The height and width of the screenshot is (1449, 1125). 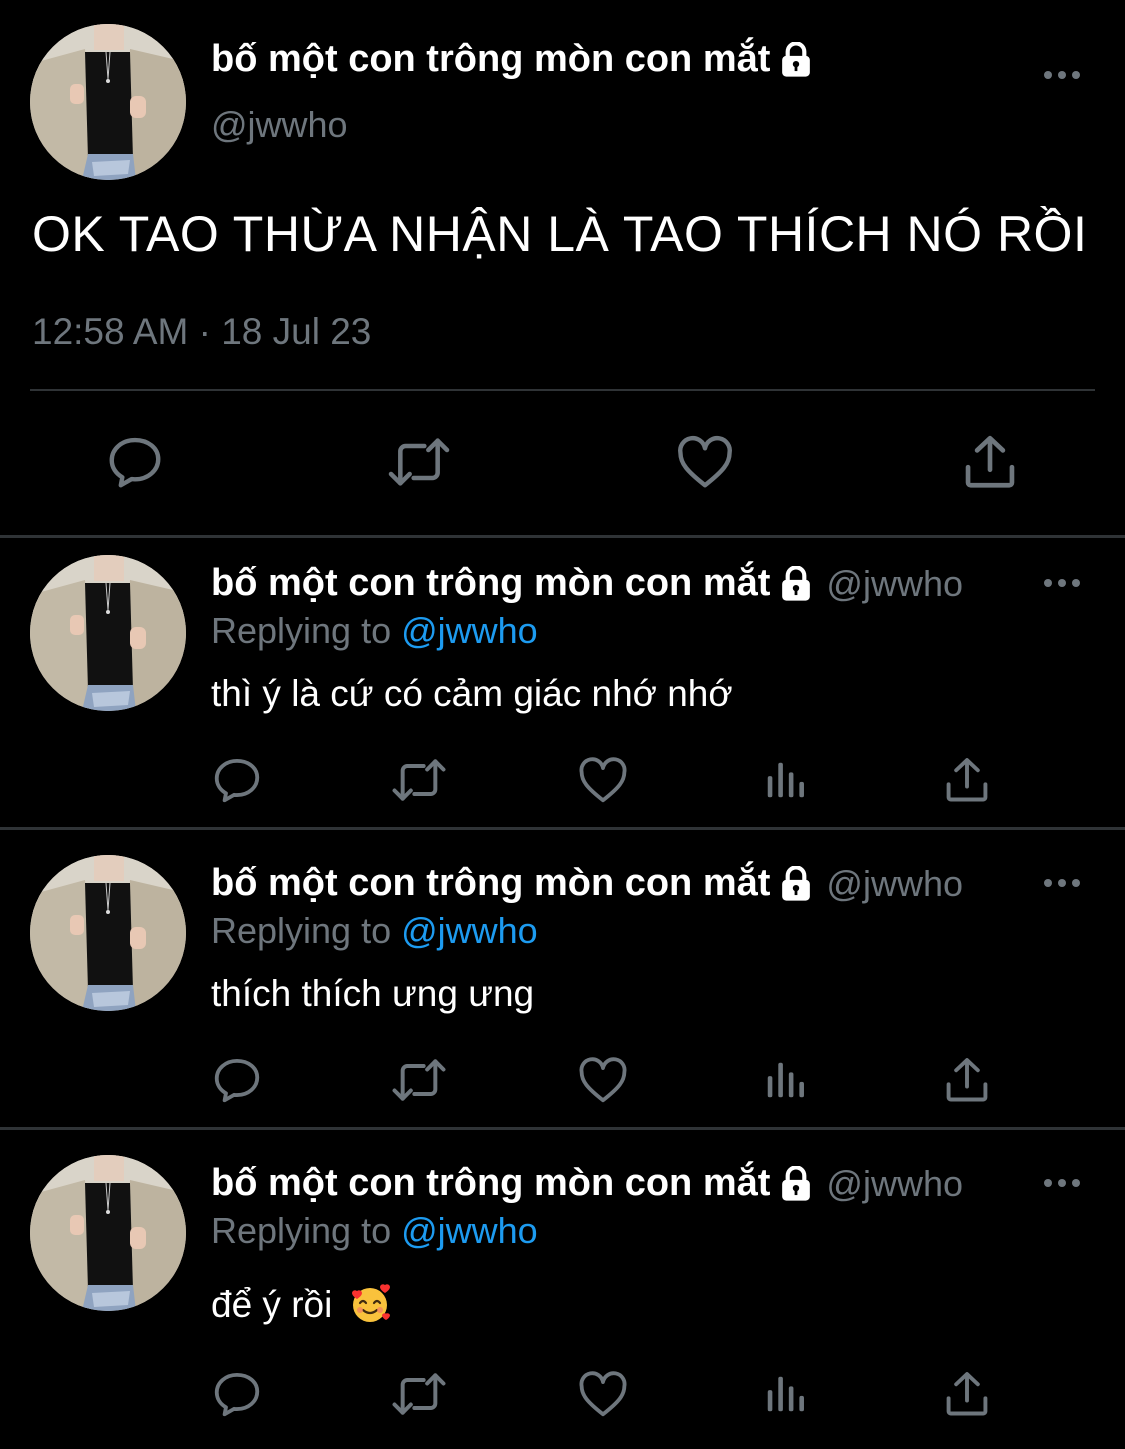 What do you see at coordinates (472, 693) in the screenshot?
I see `tweet-text: thì ý là cứ có cảm giác nhớ nhớ` at bounding box center [472, 693].